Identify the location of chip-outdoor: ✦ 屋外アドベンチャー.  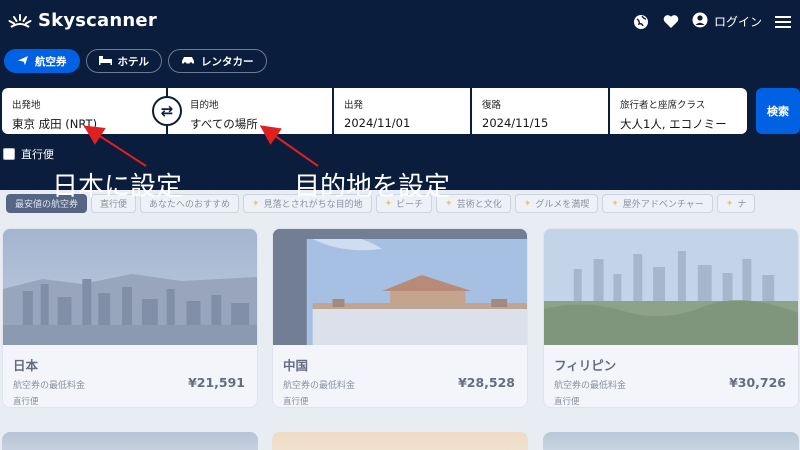
(657, 203).